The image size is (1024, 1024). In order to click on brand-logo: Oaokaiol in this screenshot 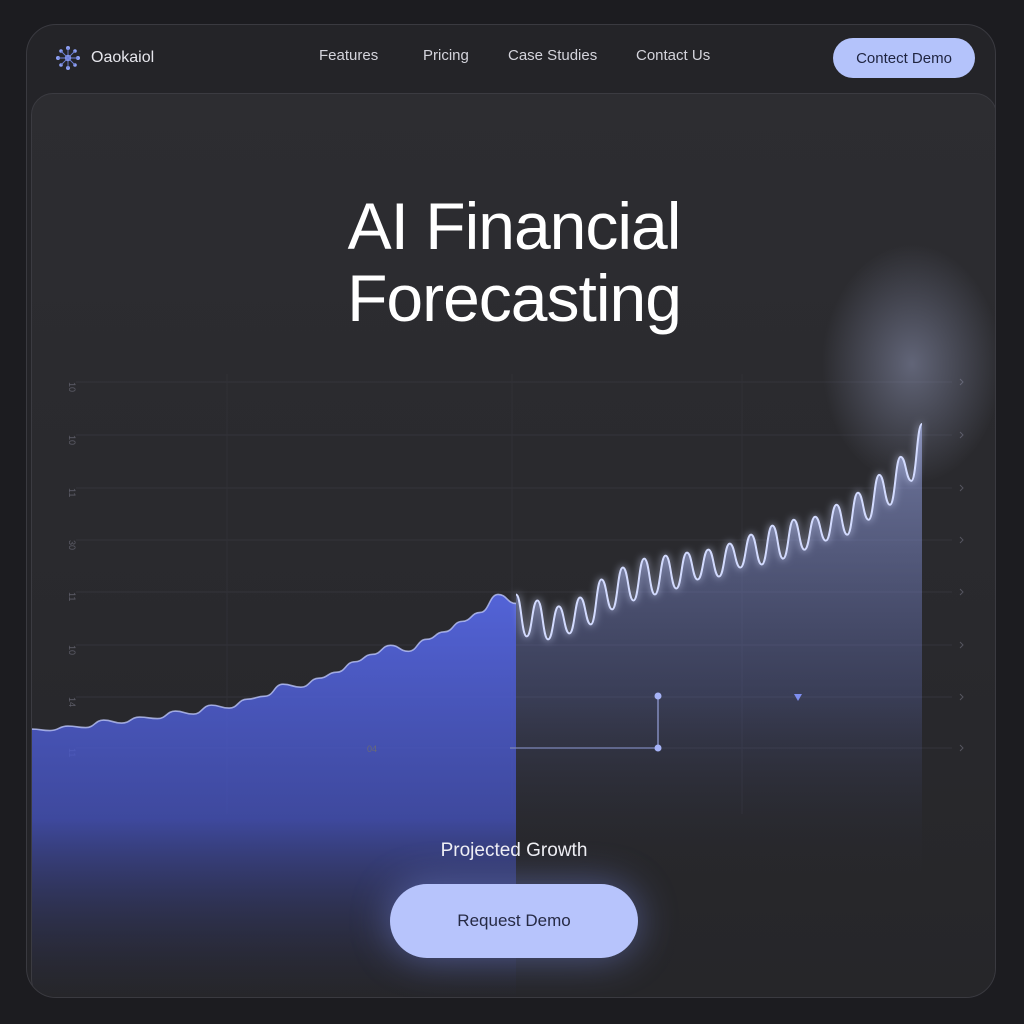, I will do `click(103, 58)`.